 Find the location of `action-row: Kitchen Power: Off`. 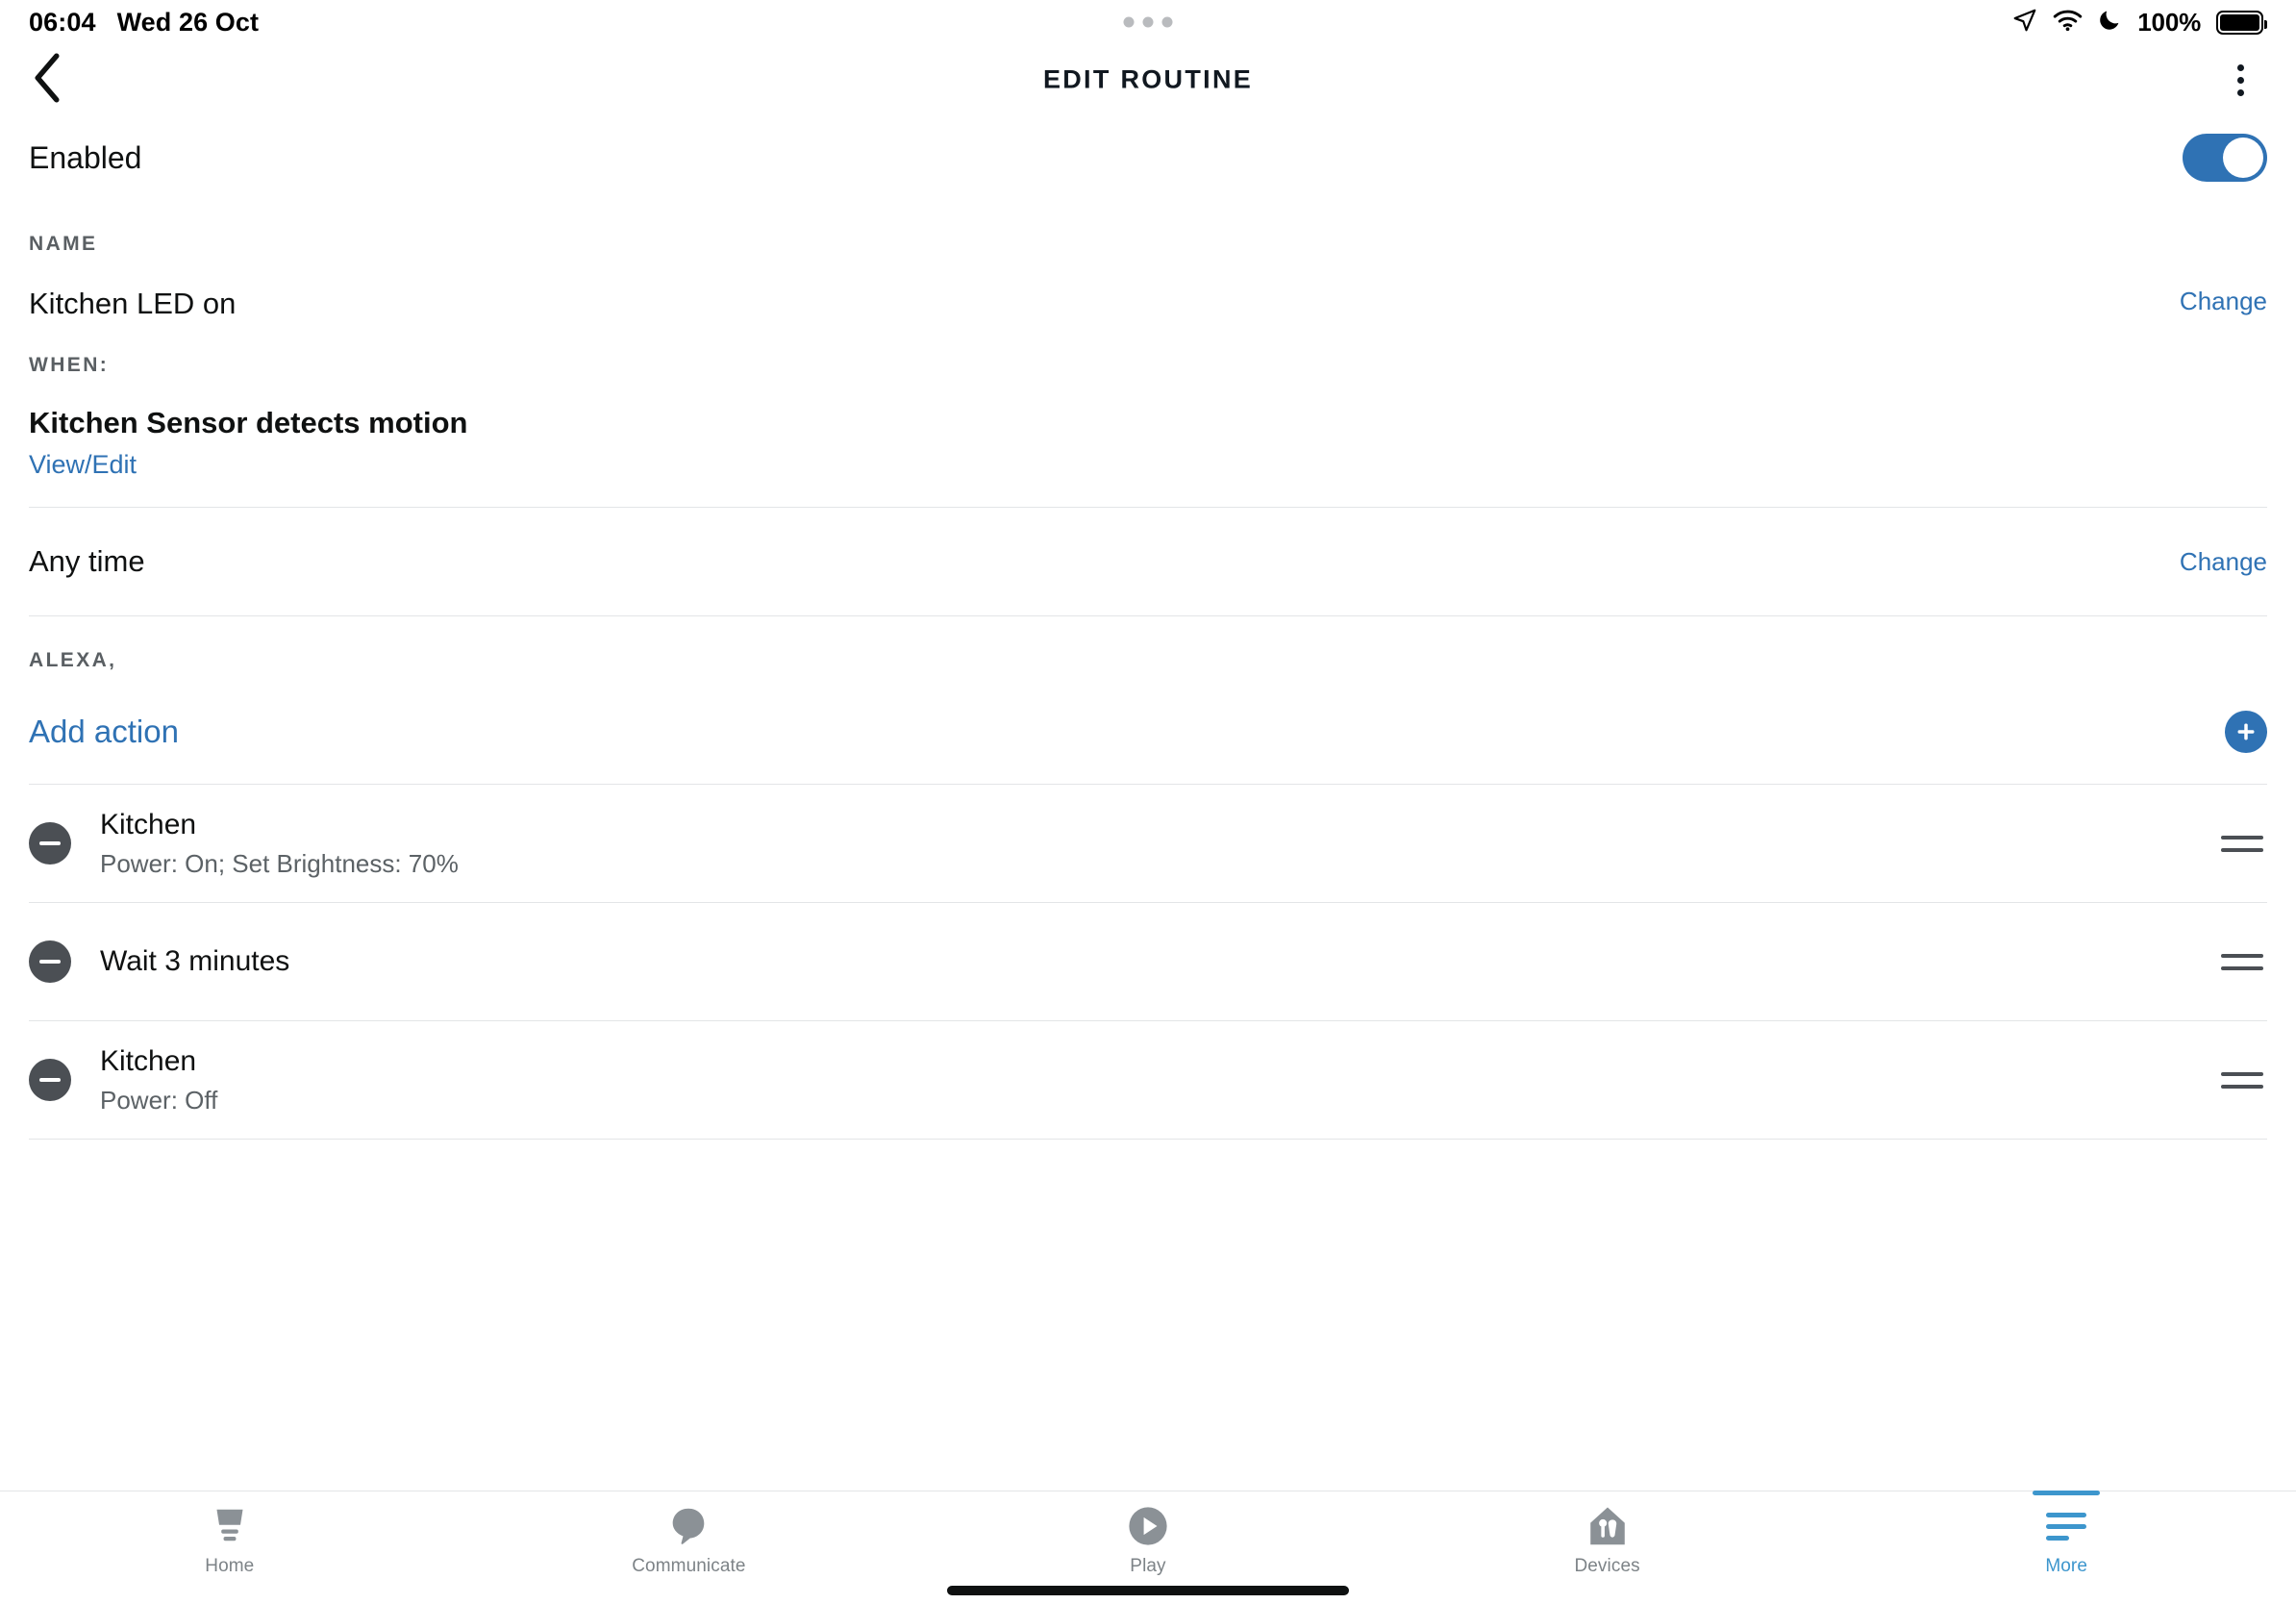

action-row: Kitchen Power: Off is located at coordinates (1148, 1080).